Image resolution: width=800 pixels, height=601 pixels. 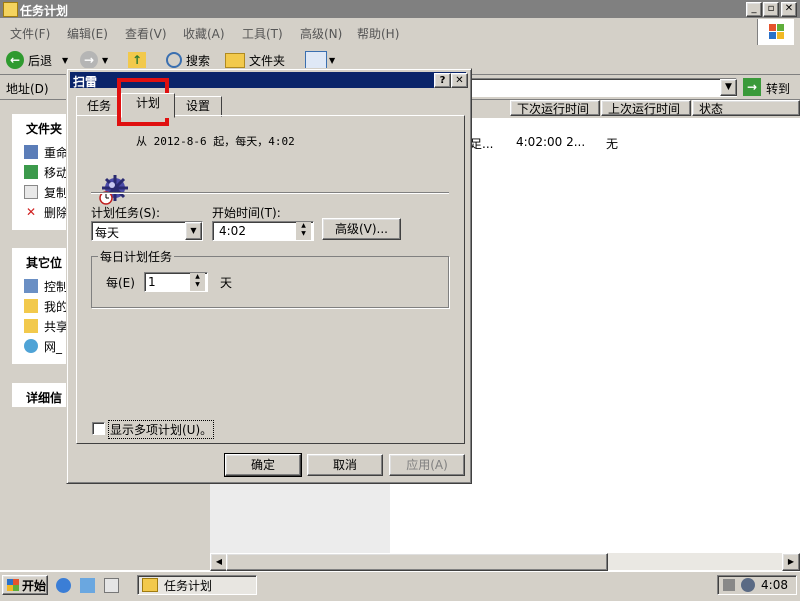 What do you see at coordinates (232, 231) in the screenshot?
I see `start-time-value: 4:02` at bounding box center [232, 231].